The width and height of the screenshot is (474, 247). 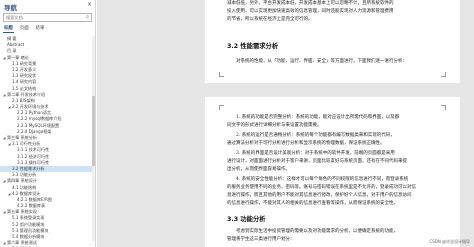 I want to click on tab-results: 结果, so click(x=40, y=29).